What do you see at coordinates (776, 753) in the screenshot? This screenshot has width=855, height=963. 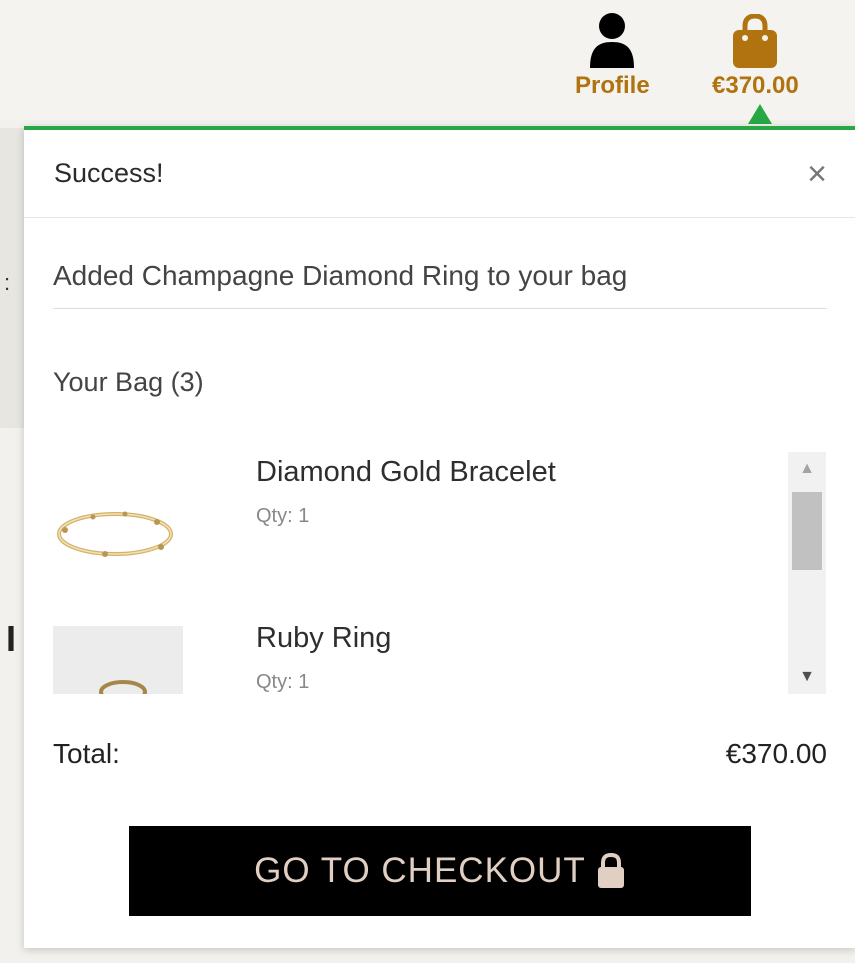 I see `total-value: €370.00` at bounding box center [776, 753].